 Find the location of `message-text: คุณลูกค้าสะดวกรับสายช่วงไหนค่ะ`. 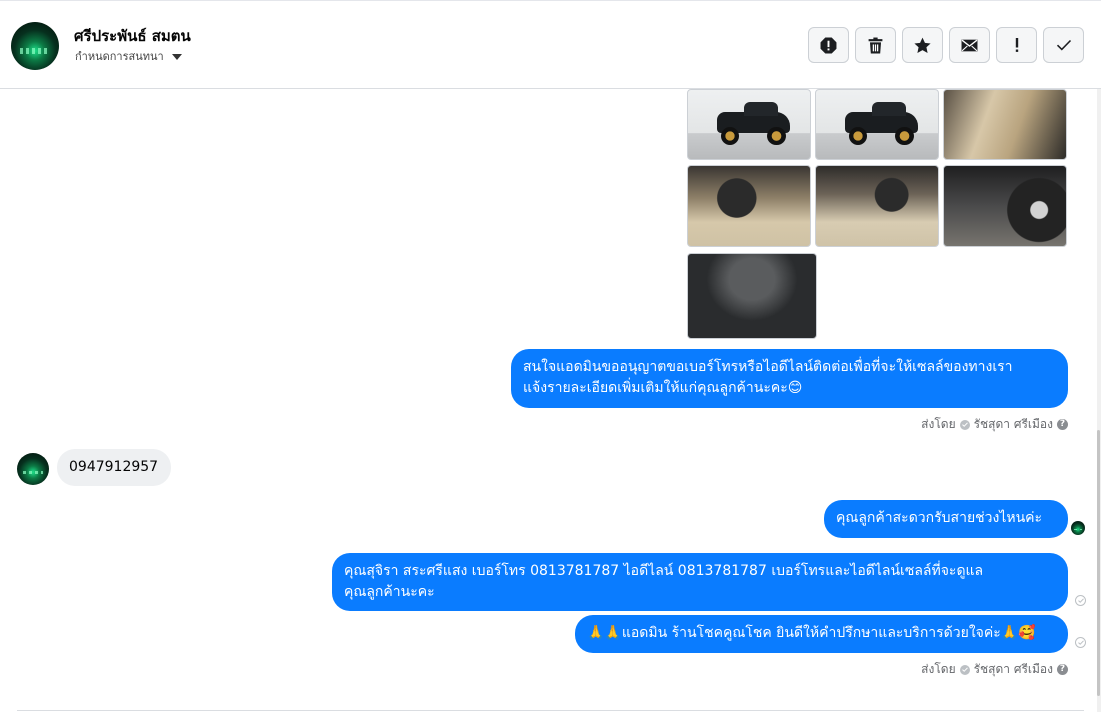

message-text: คุณลูกค้าสะดวกรับสายช่วงไหนค่ะ is located at coordinates (939, 518).